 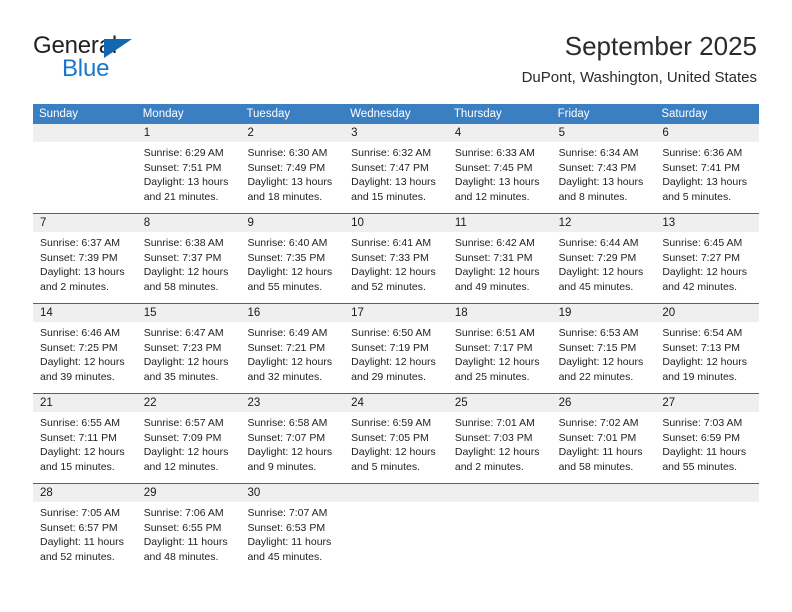 What do you see at coordinates (79, 257) in the screenshot?
I see `day-detail-line: Sunset: 7:39 PM` at bounding box center [79, 257].